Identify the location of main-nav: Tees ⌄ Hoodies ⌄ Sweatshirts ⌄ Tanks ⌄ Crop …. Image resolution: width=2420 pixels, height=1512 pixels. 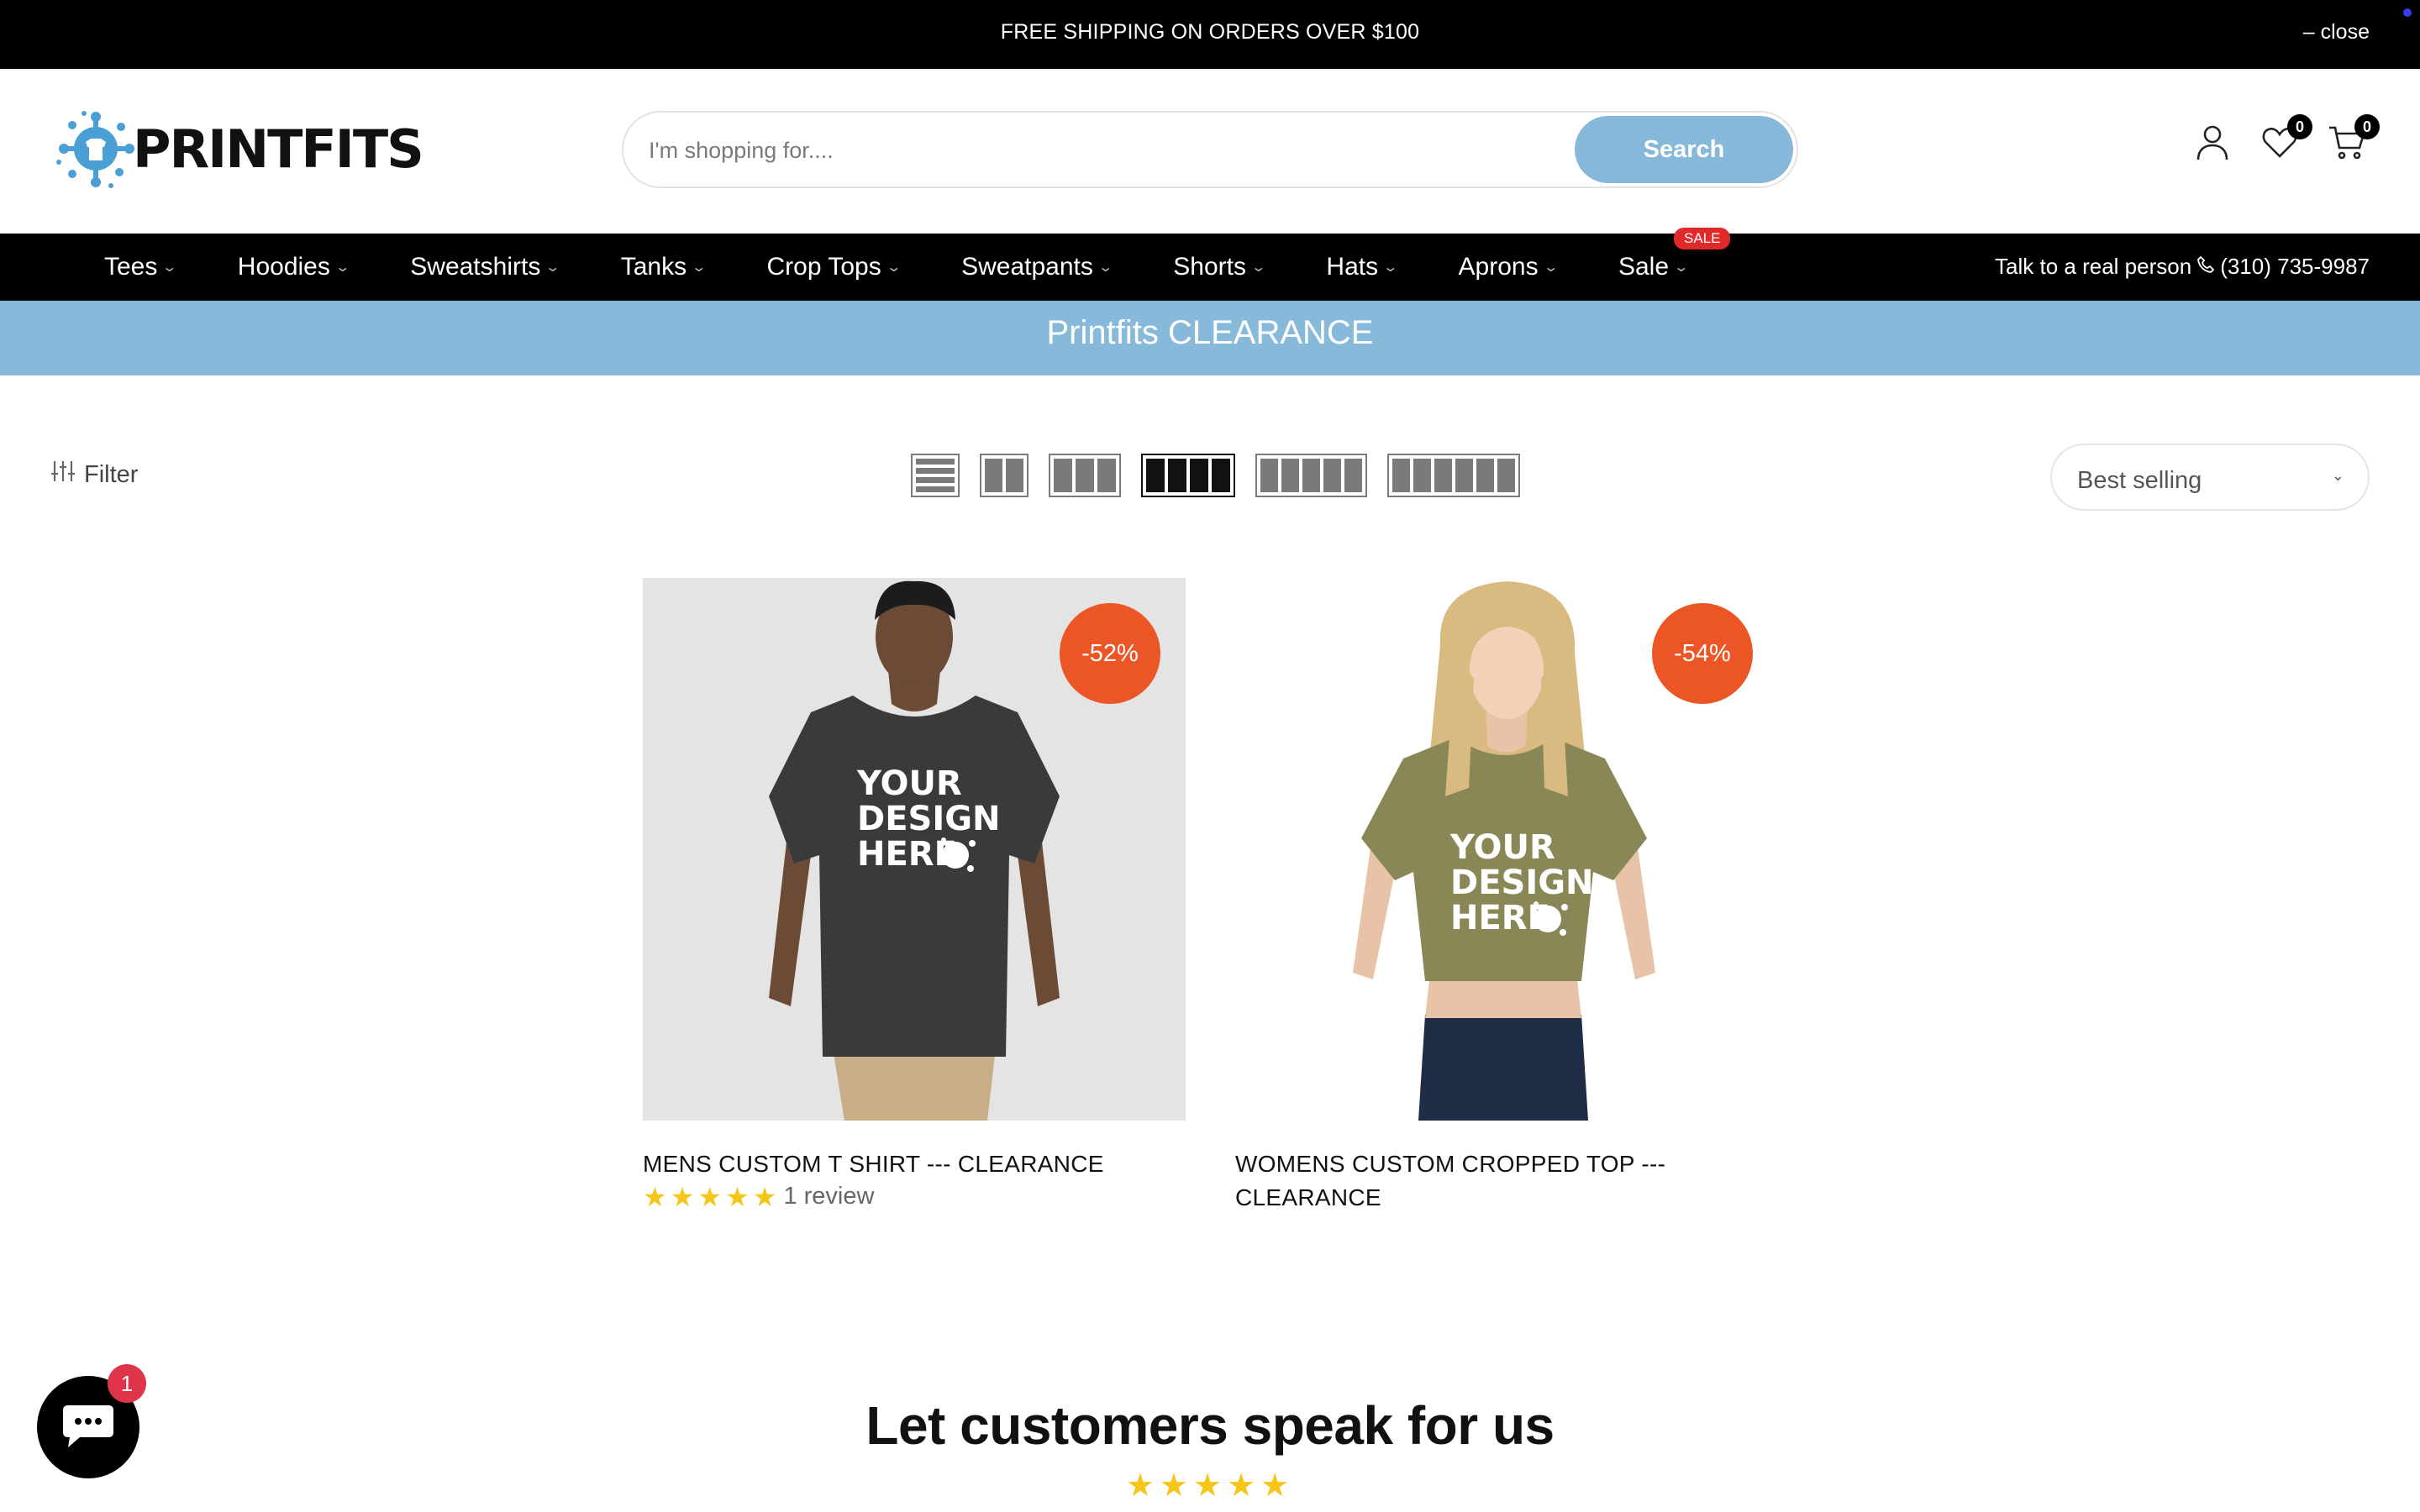
(1210, 264).